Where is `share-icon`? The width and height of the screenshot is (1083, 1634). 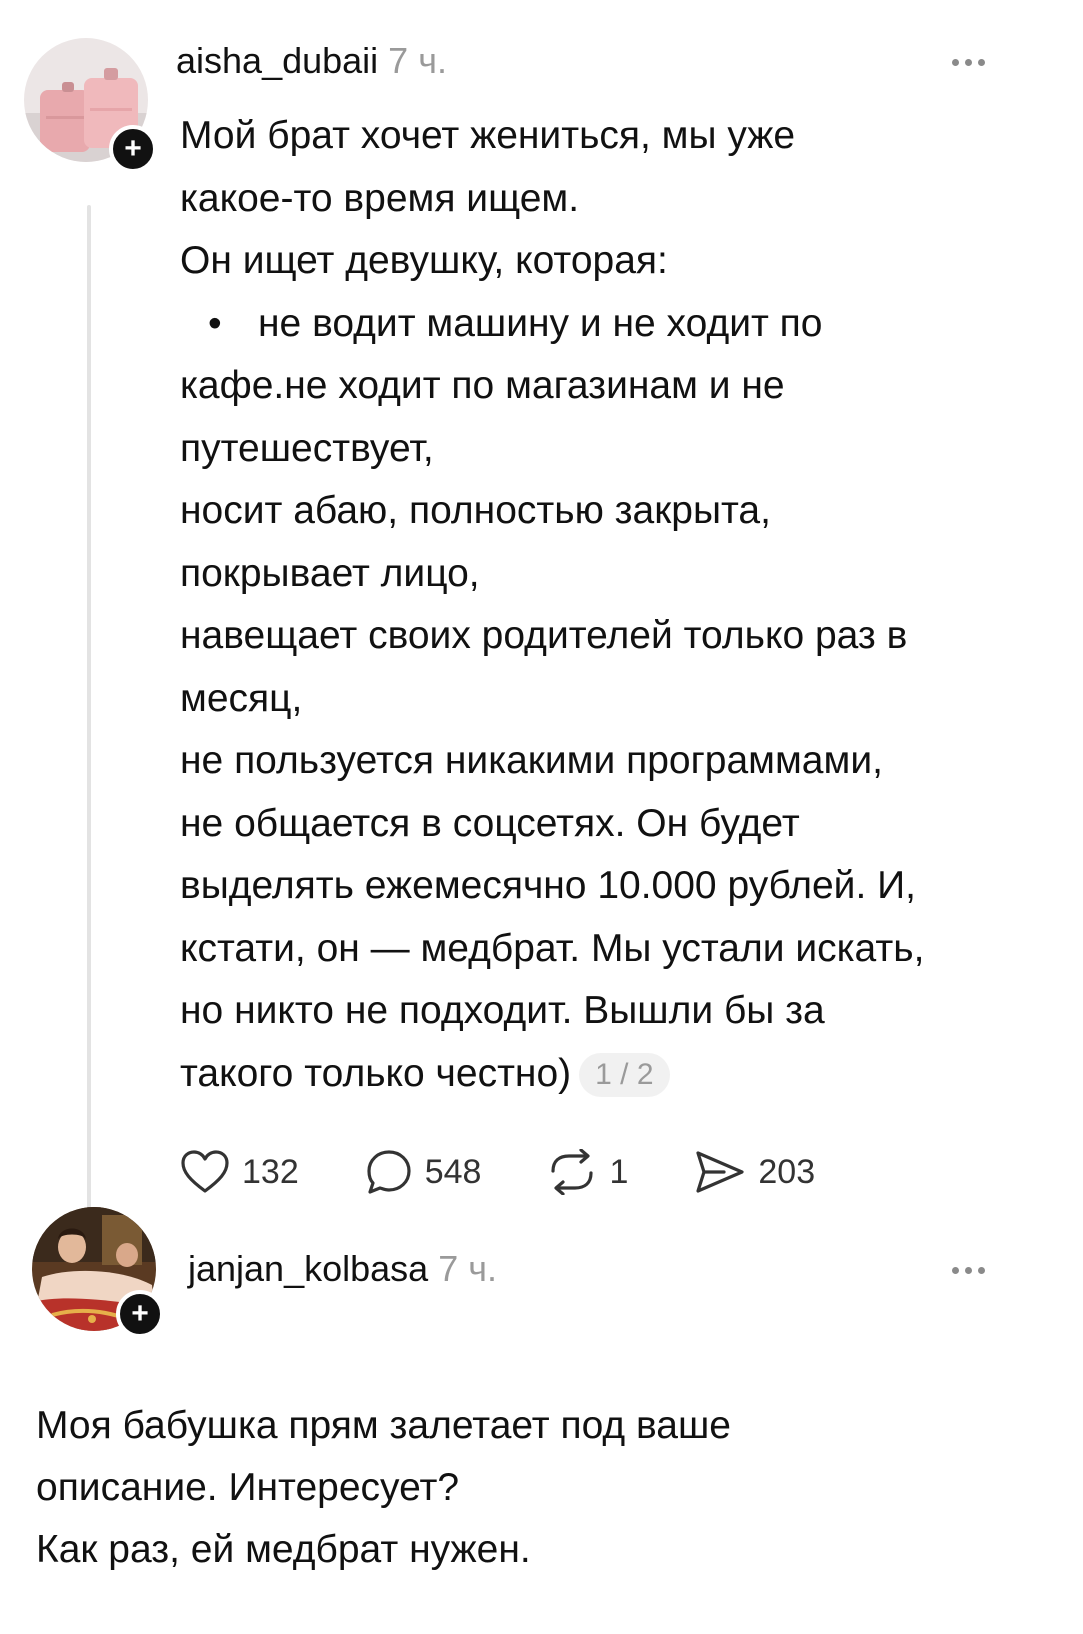 share-icon is located at coordinates (720, 1172).